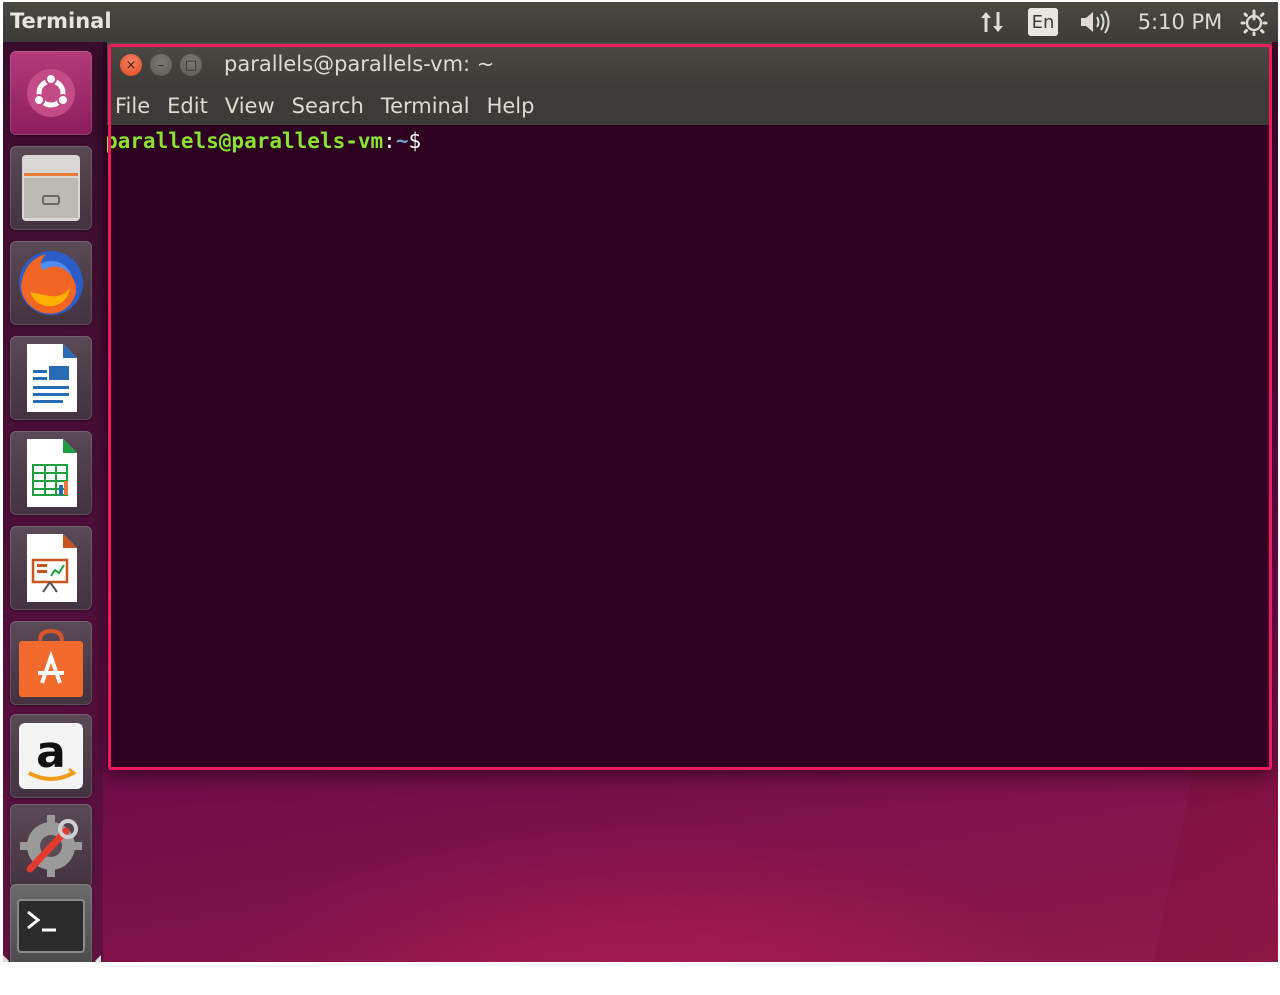 Image resolution: width=1280 pixels, height=995 pixels. I want to click on launcher-dash, so click(51, 93).